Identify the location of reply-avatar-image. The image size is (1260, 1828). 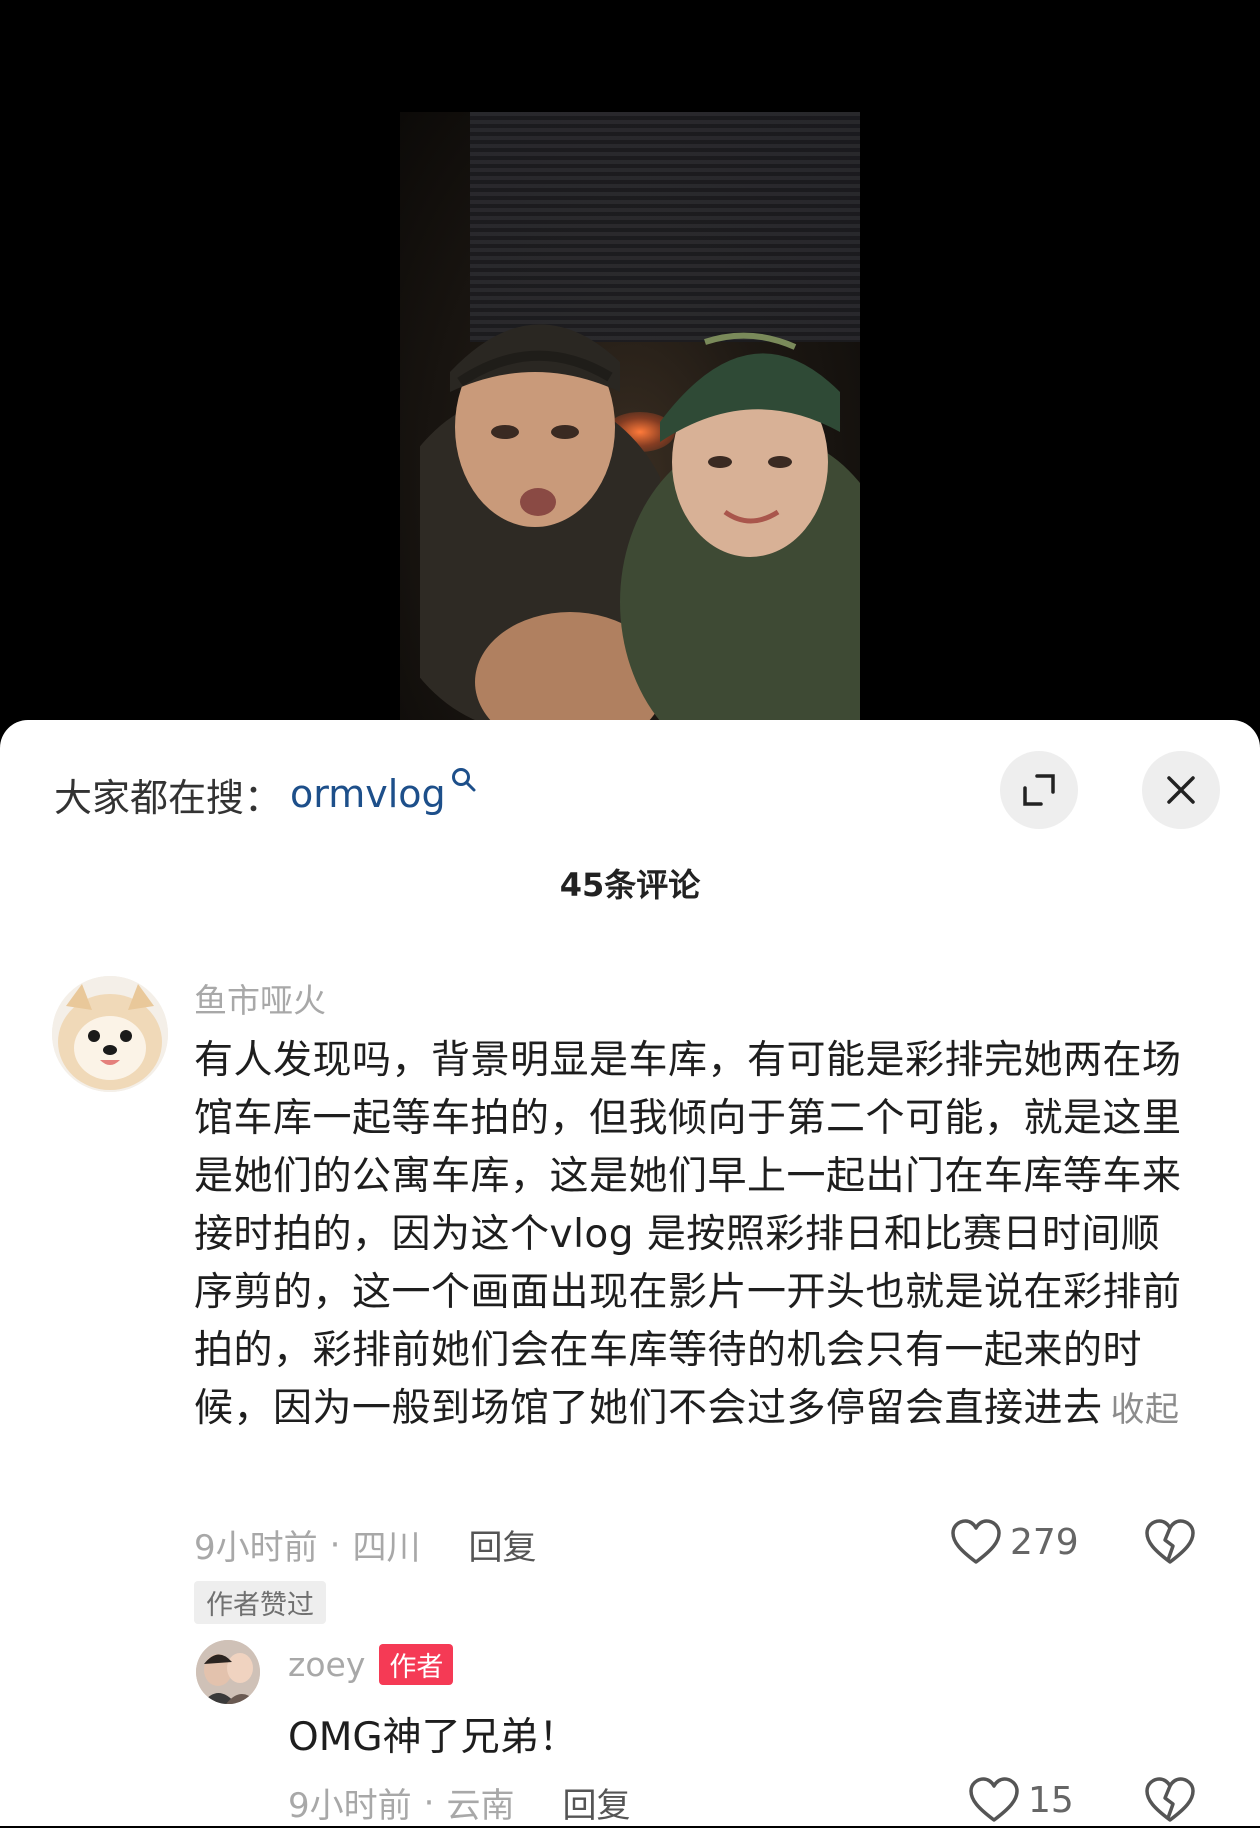
(228, 1672).